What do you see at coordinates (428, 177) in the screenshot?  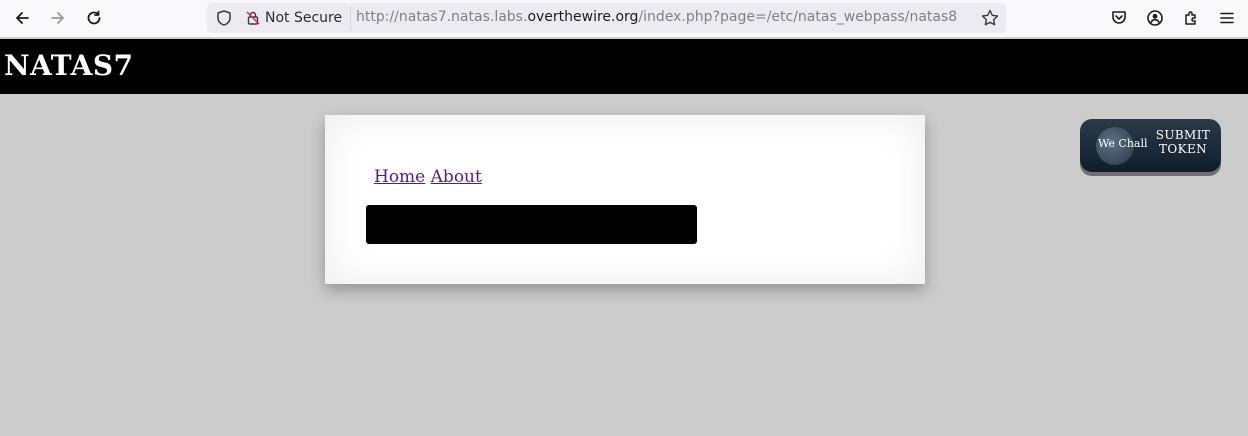 I see `nav-links: Home About` at bounding box center [428, 177].